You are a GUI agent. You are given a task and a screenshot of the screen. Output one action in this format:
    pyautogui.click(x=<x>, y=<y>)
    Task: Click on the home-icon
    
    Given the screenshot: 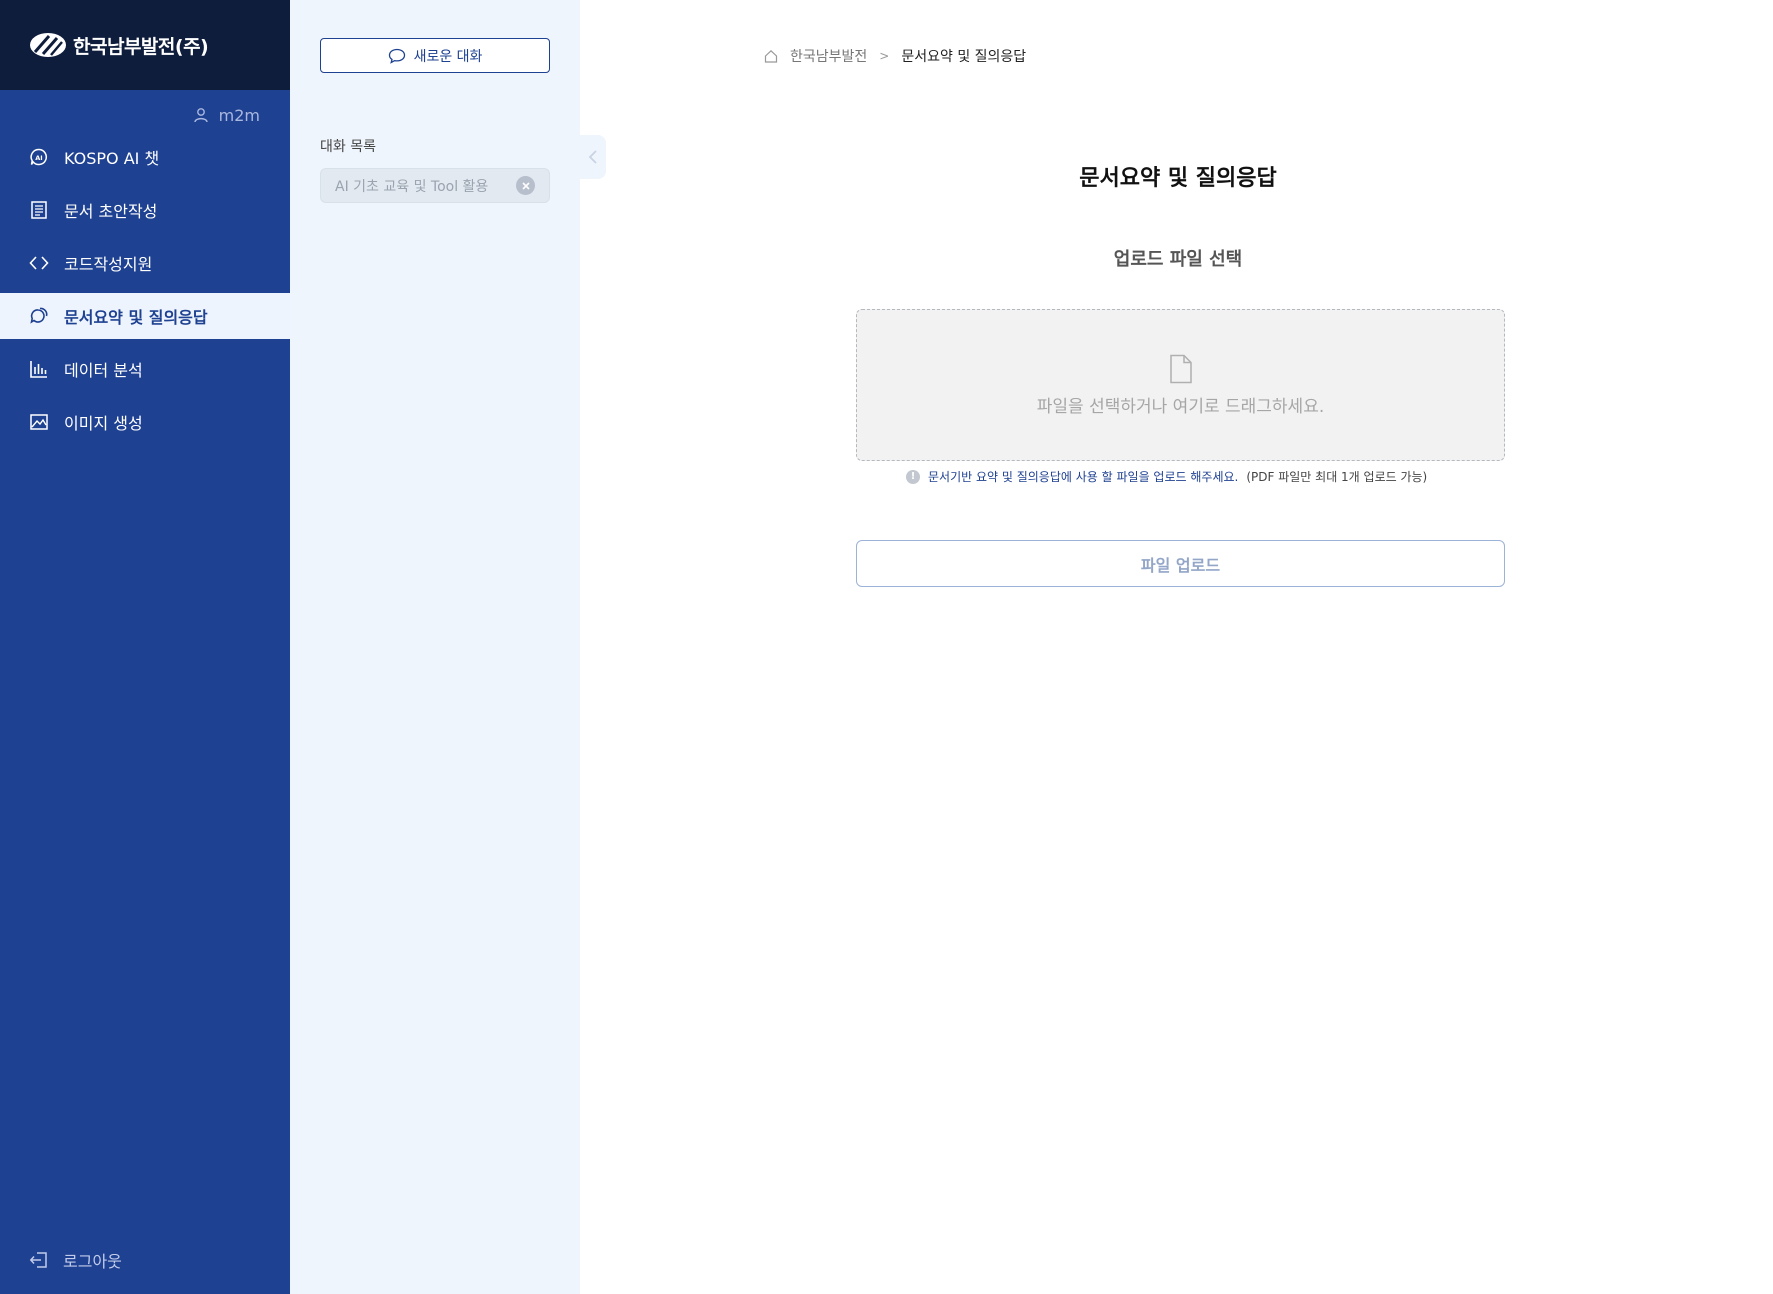 What is the action you would take?
    pyautogui.click(x=771, y=56)
    